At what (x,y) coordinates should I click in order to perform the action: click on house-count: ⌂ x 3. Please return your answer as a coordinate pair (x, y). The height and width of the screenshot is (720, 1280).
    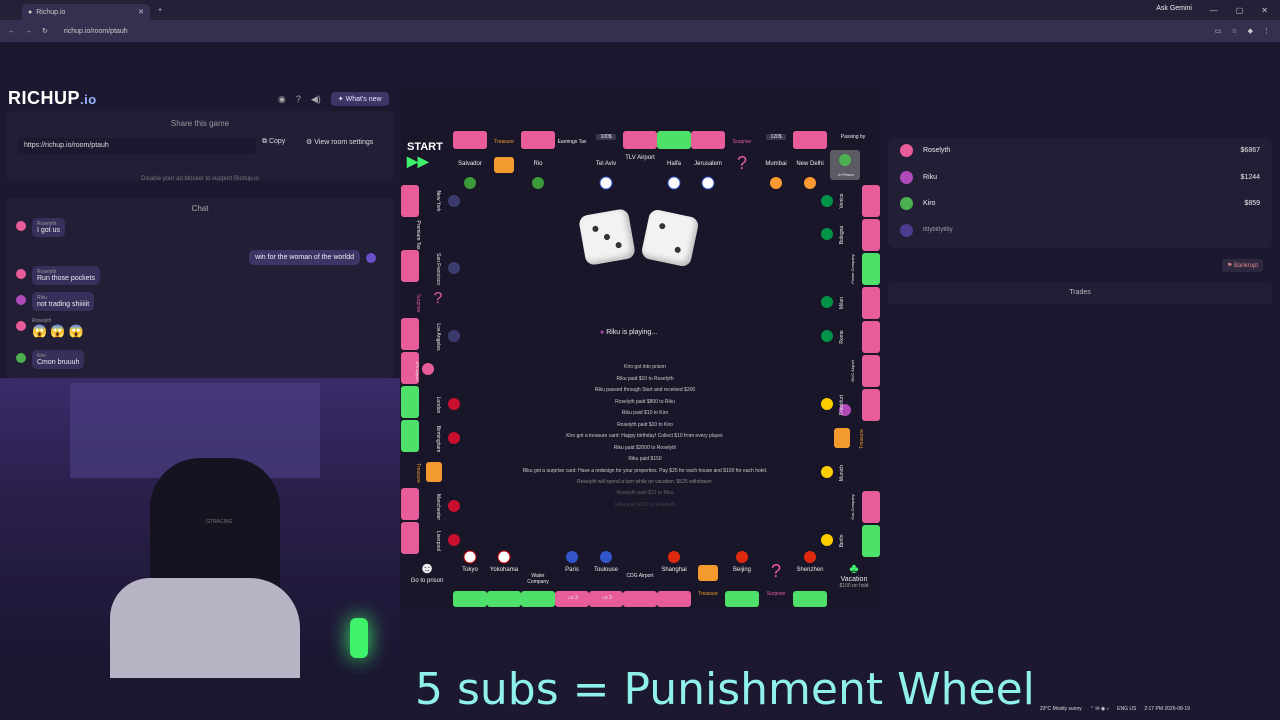
    Looking at the image, I should click on (573, 598).